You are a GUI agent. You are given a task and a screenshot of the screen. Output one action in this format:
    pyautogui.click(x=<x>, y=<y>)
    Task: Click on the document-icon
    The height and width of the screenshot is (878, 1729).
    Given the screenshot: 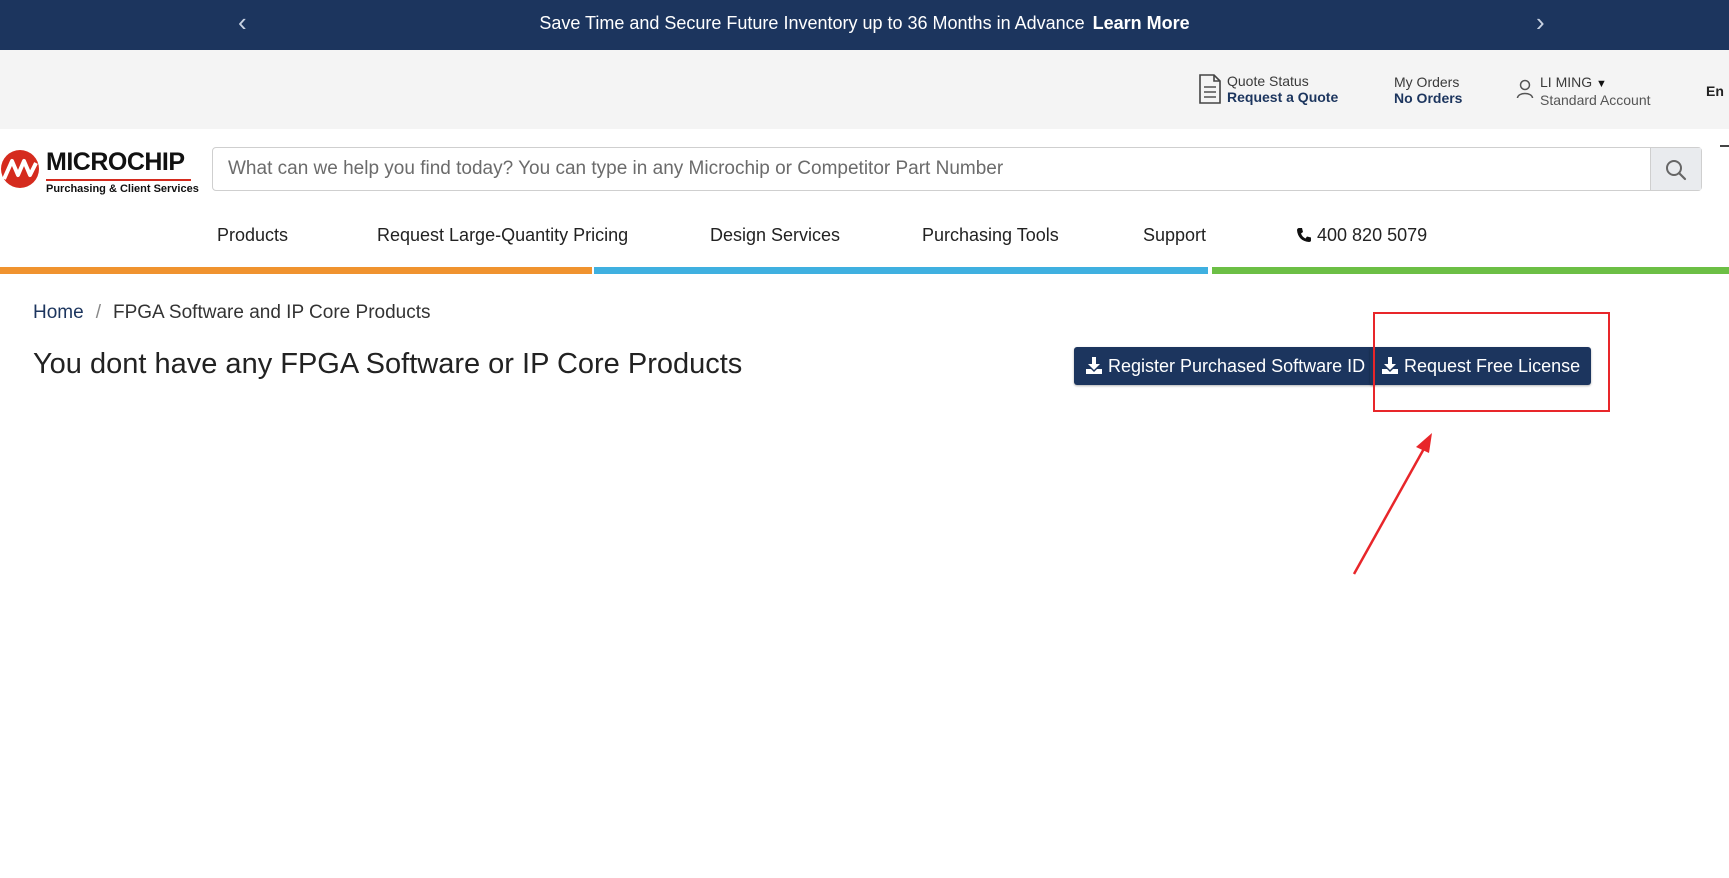 What is the action you would take?
    pyautogui.click(x=1210, y=89)
    